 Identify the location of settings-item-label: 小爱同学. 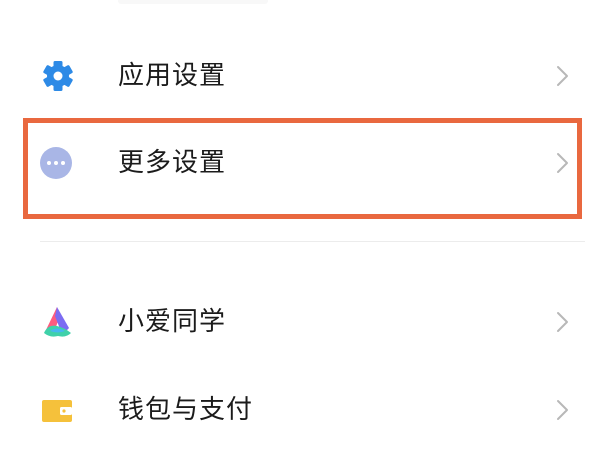
(172, 322).